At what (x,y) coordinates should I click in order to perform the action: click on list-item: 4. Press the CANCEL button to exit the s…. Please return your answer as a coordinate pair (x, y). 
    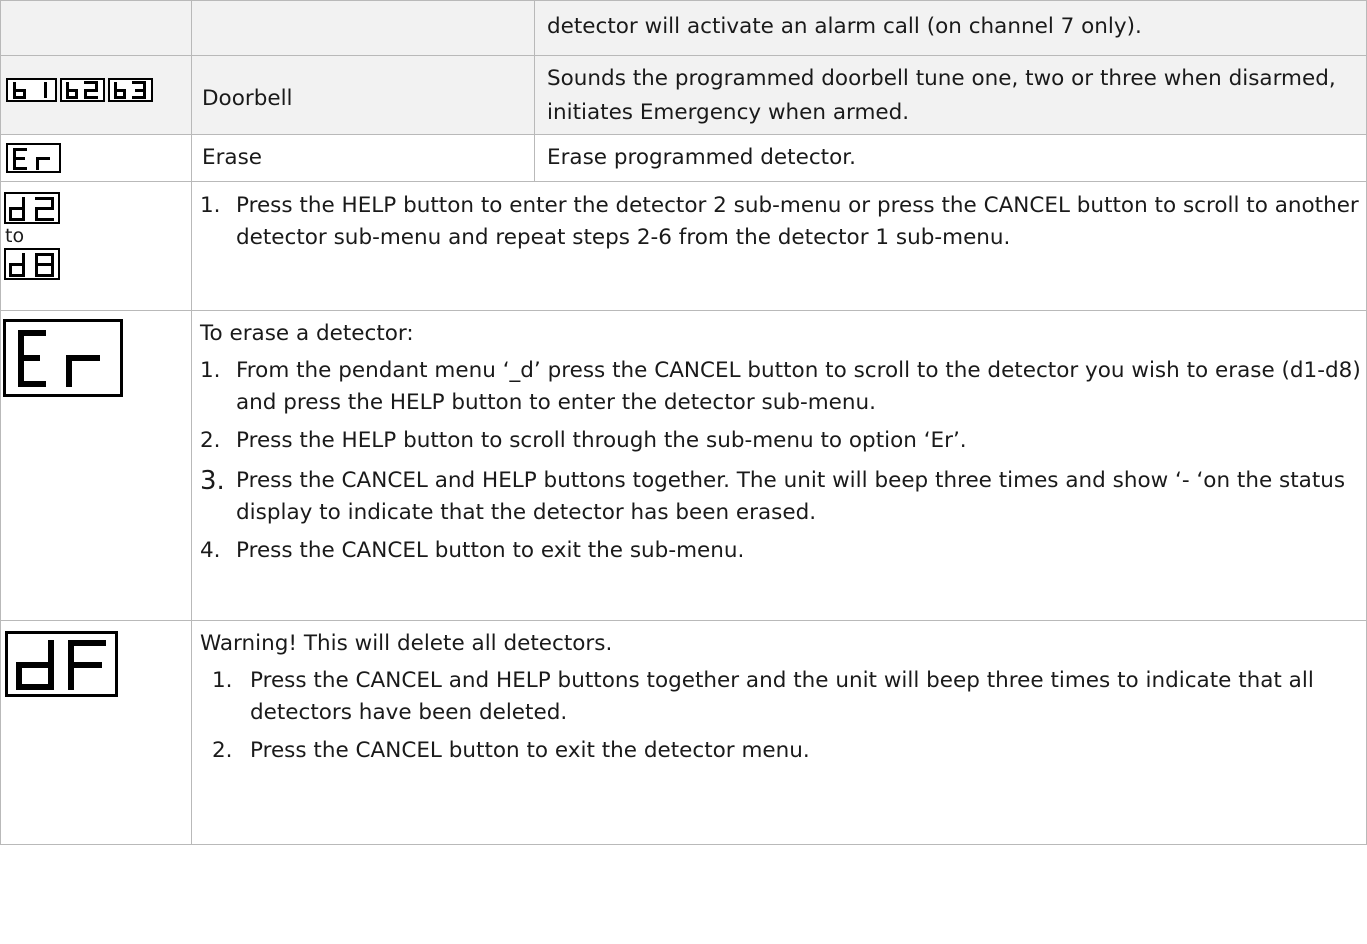
    Looking at the image, I should click on (779, 551).